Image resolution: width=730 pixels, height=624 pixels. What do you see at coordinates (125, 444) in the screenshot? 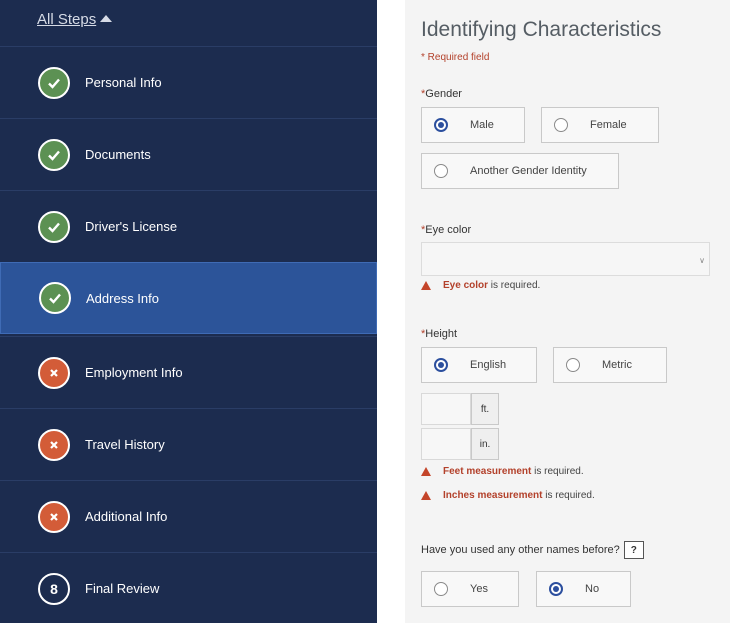
I see `step-label: Travel History` at bounding box center [125, 444].